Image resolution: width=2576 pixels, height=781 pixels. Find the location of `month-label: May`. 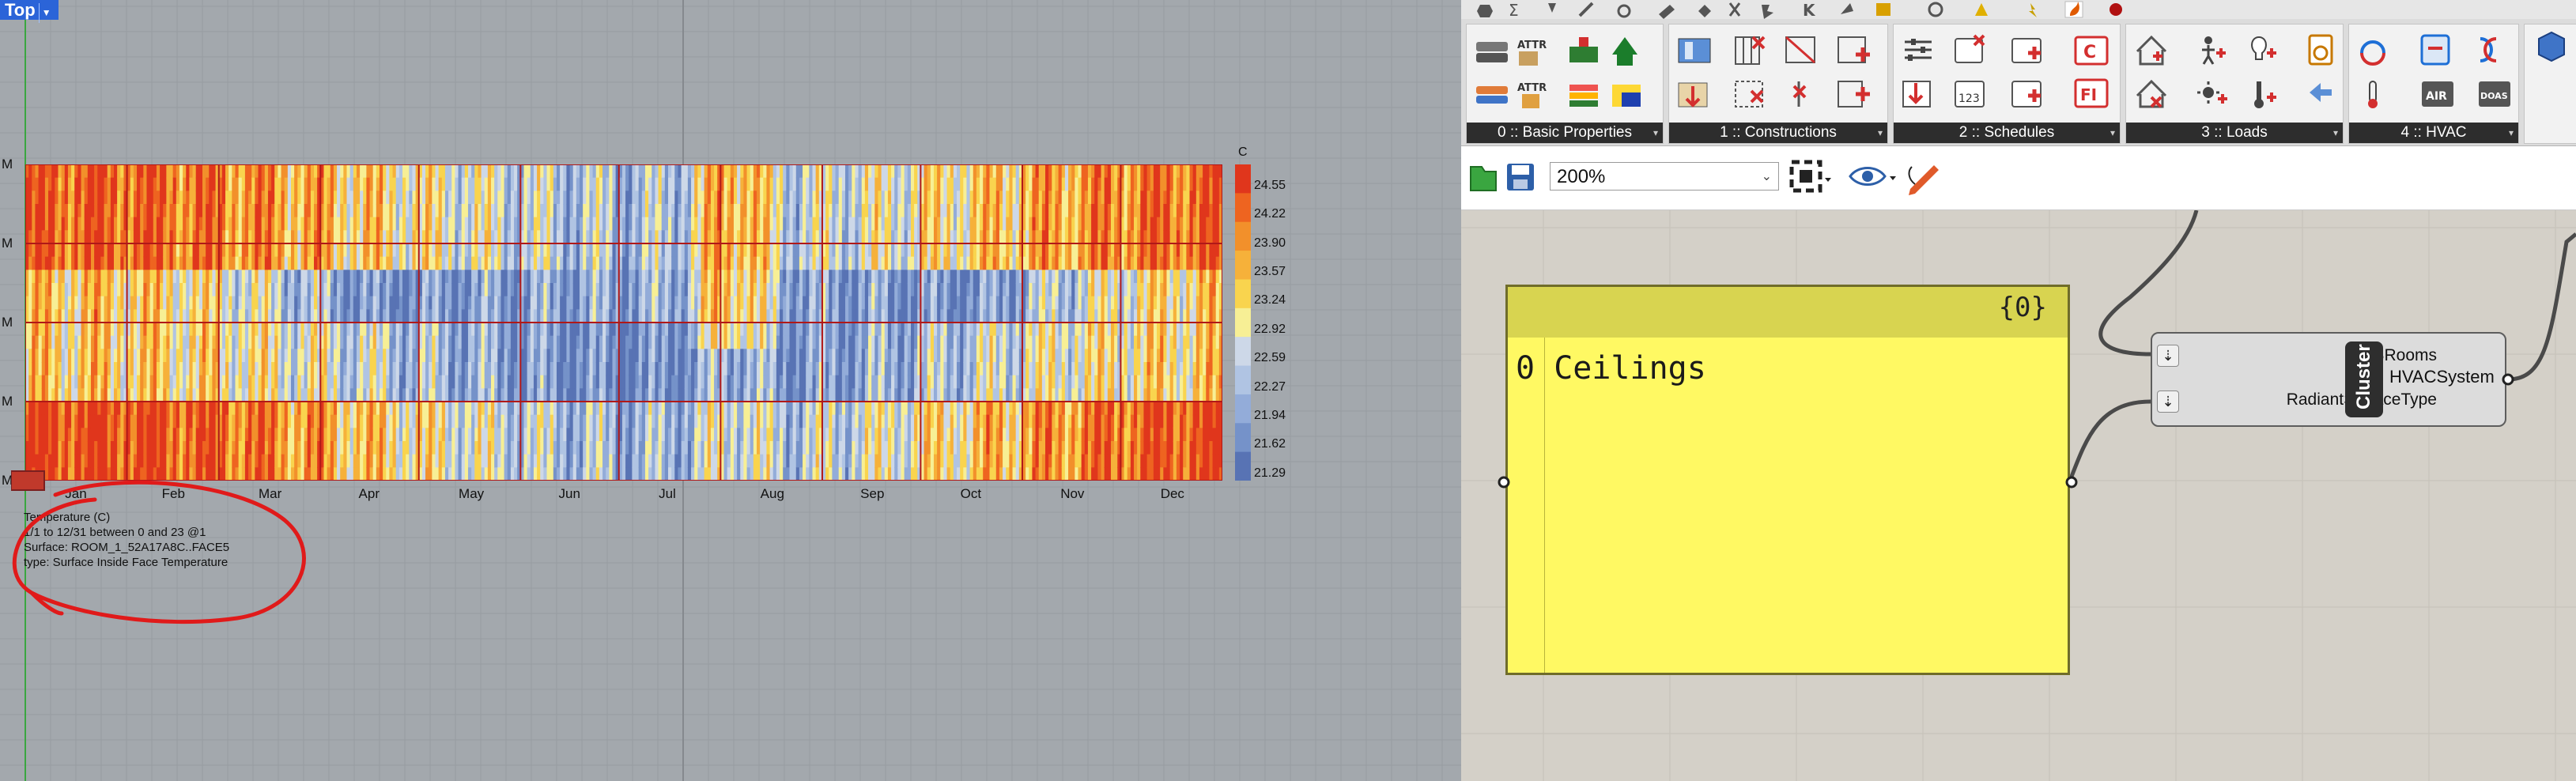

month-label: May is located at coordinates (472, 494).